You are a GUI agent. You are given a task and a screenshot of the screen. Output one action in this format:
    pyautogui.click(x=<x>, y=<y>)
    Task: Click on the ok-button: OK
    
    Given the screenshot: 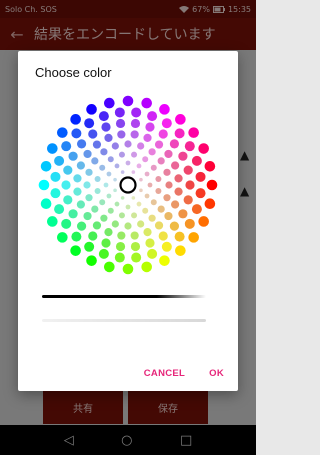 What is the action you would take?
    pyautogui.click(x=216, y=373)
    